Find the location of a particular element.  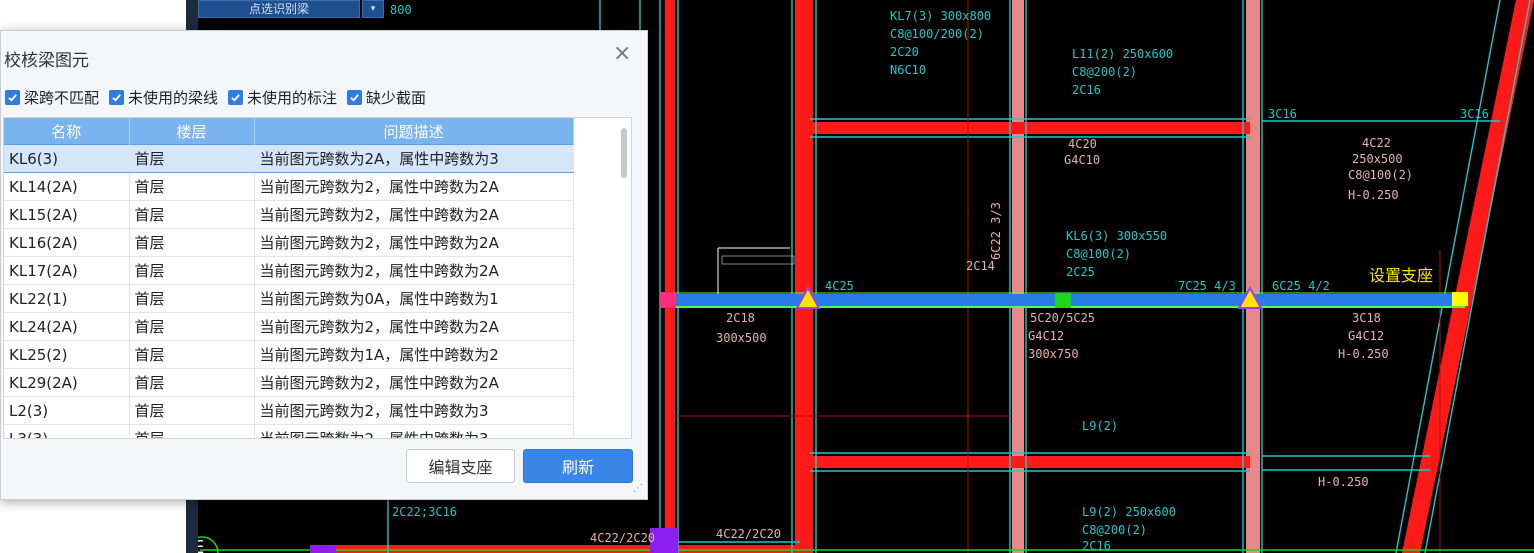

svg-text: 4C20 is located at coordinates (1082, 144).